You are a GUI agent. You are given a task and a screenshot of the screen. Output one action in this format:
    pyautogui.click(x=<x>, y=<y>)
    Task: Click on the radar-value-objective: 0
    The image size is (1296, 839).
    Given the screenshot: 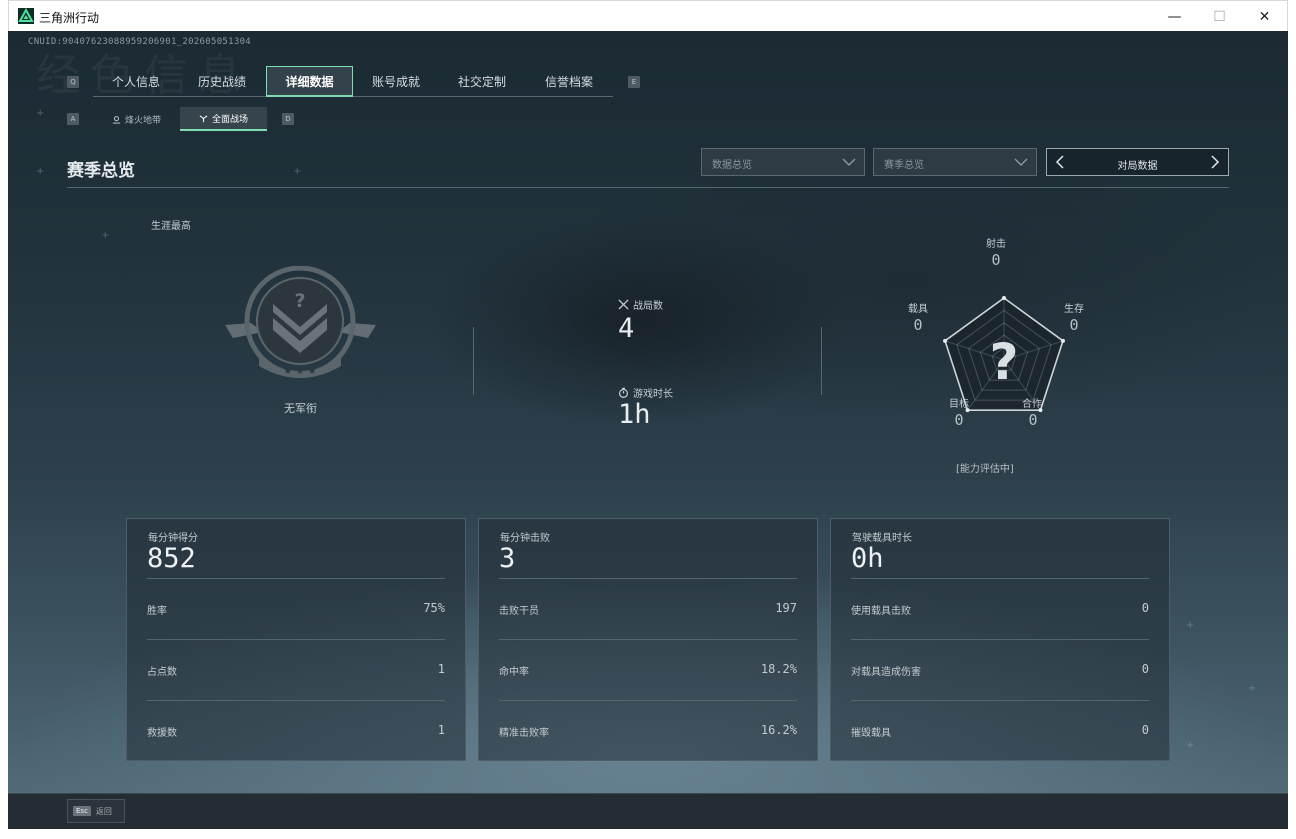 What is the action you would take?
    pyautogui.click(x=959, y=420)
    